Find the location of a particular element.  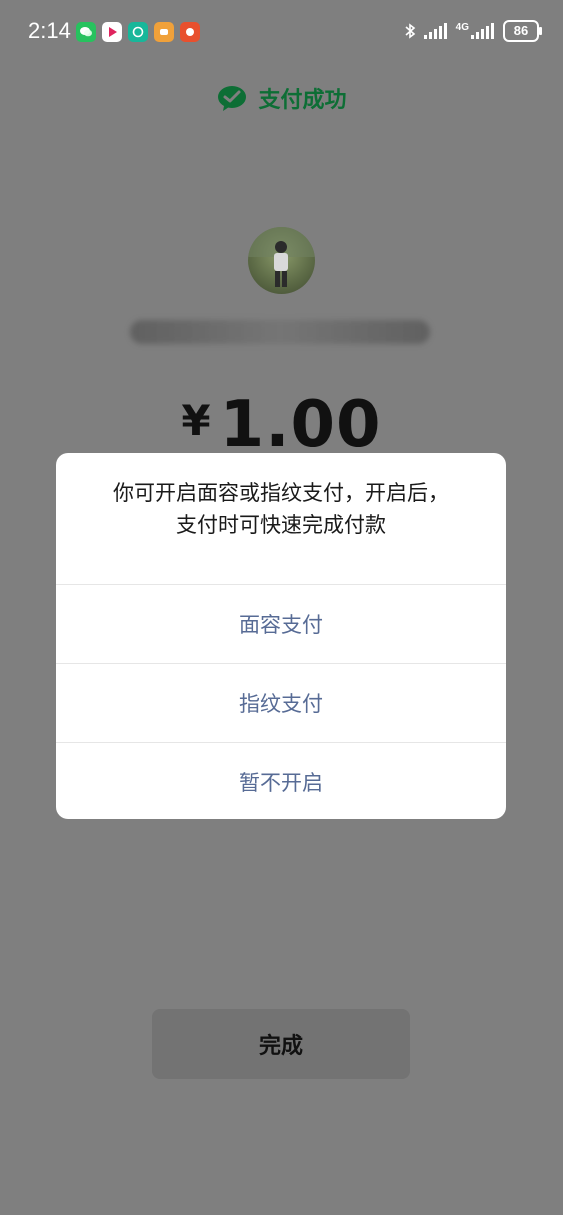

dialog-message: 你可开启面容或指纹支付，开启后， 支付时可快速完成付款 is located at coordinates (281, 518).